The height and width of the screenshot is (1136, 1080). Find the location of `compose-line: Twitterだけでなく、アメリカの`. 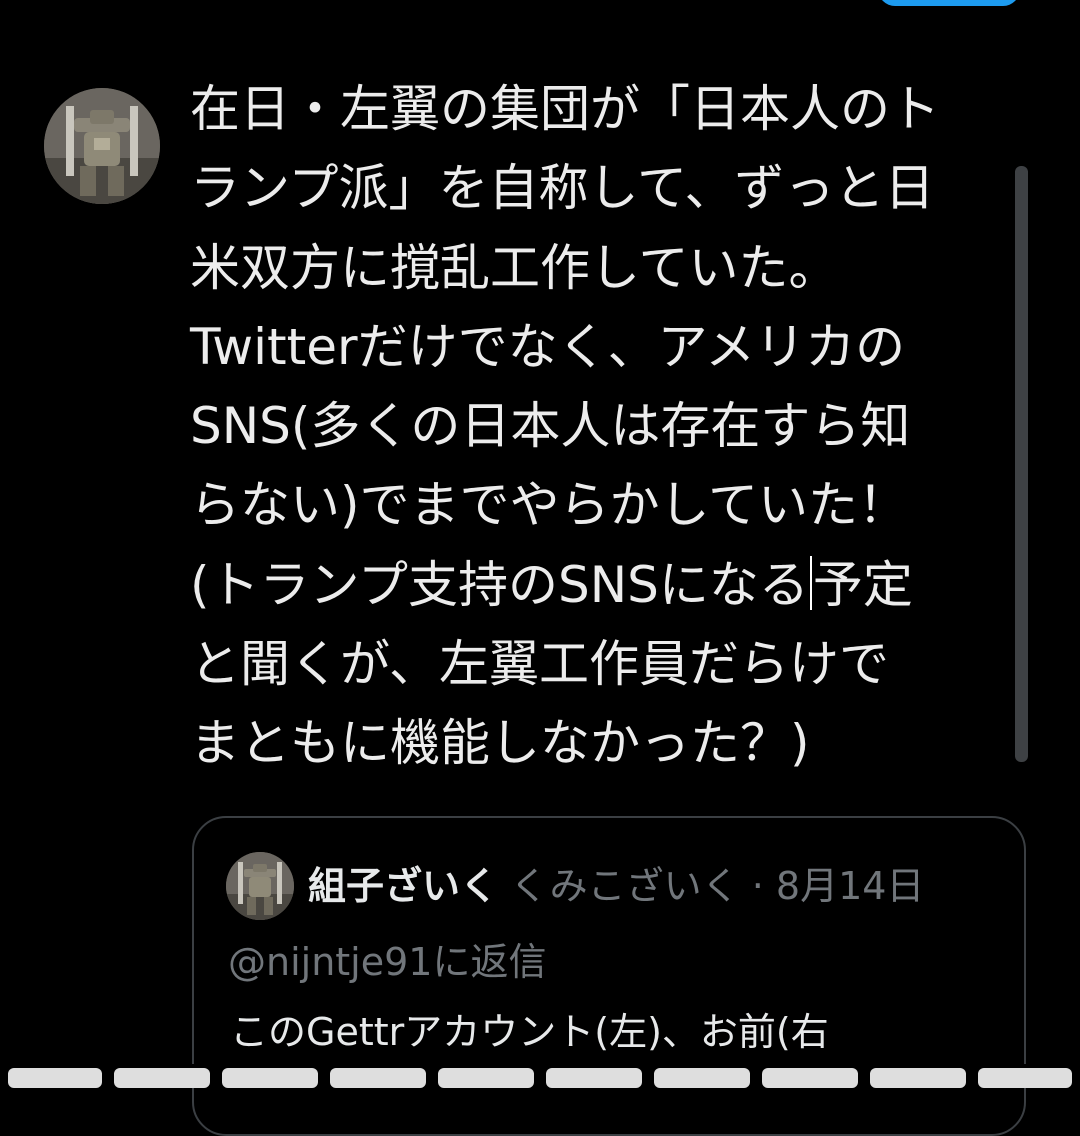

compose-line: Twitterだけでなく、アメリカの is located at coordinates (548, 346).